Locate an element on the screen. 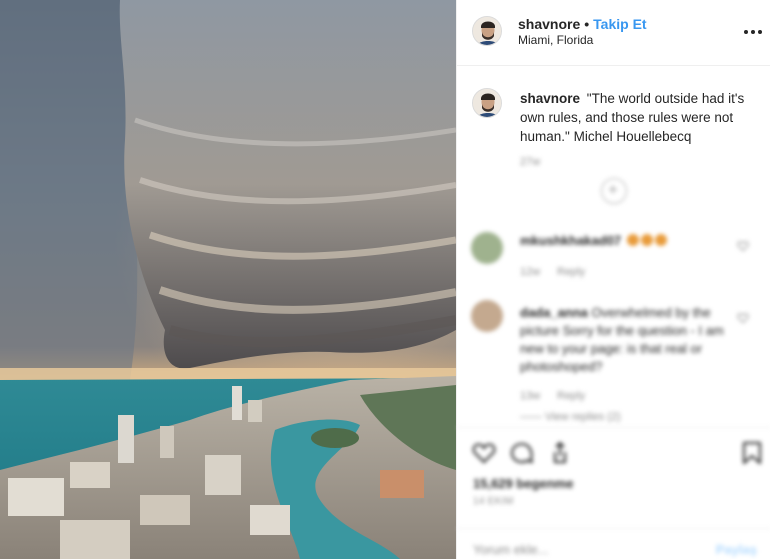  caption-author-avatar is located at coordinates (487, 103).